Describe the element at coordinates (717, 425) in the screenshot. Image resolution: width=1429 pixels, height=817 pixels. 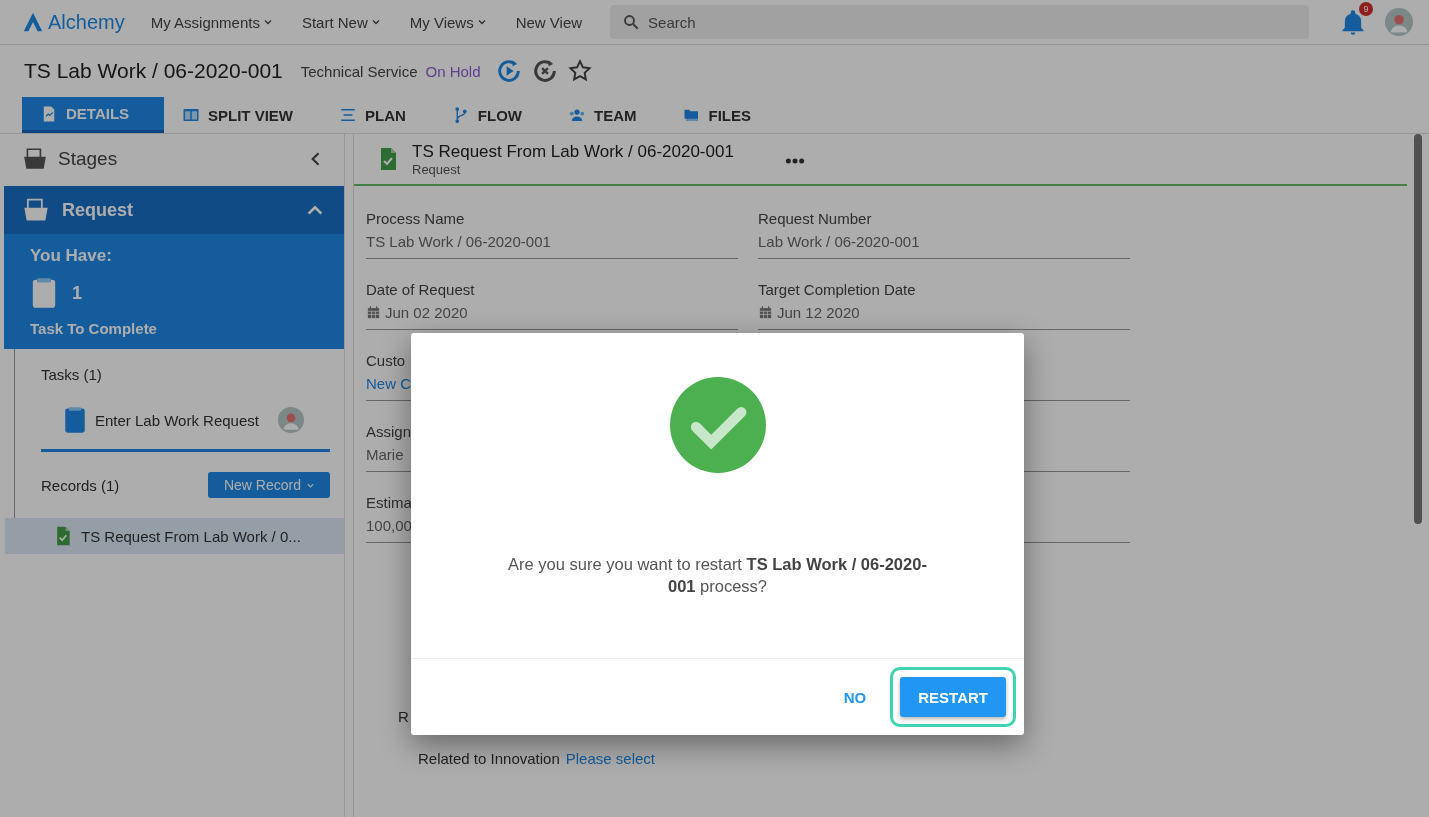
I see `check-icon` at that location.